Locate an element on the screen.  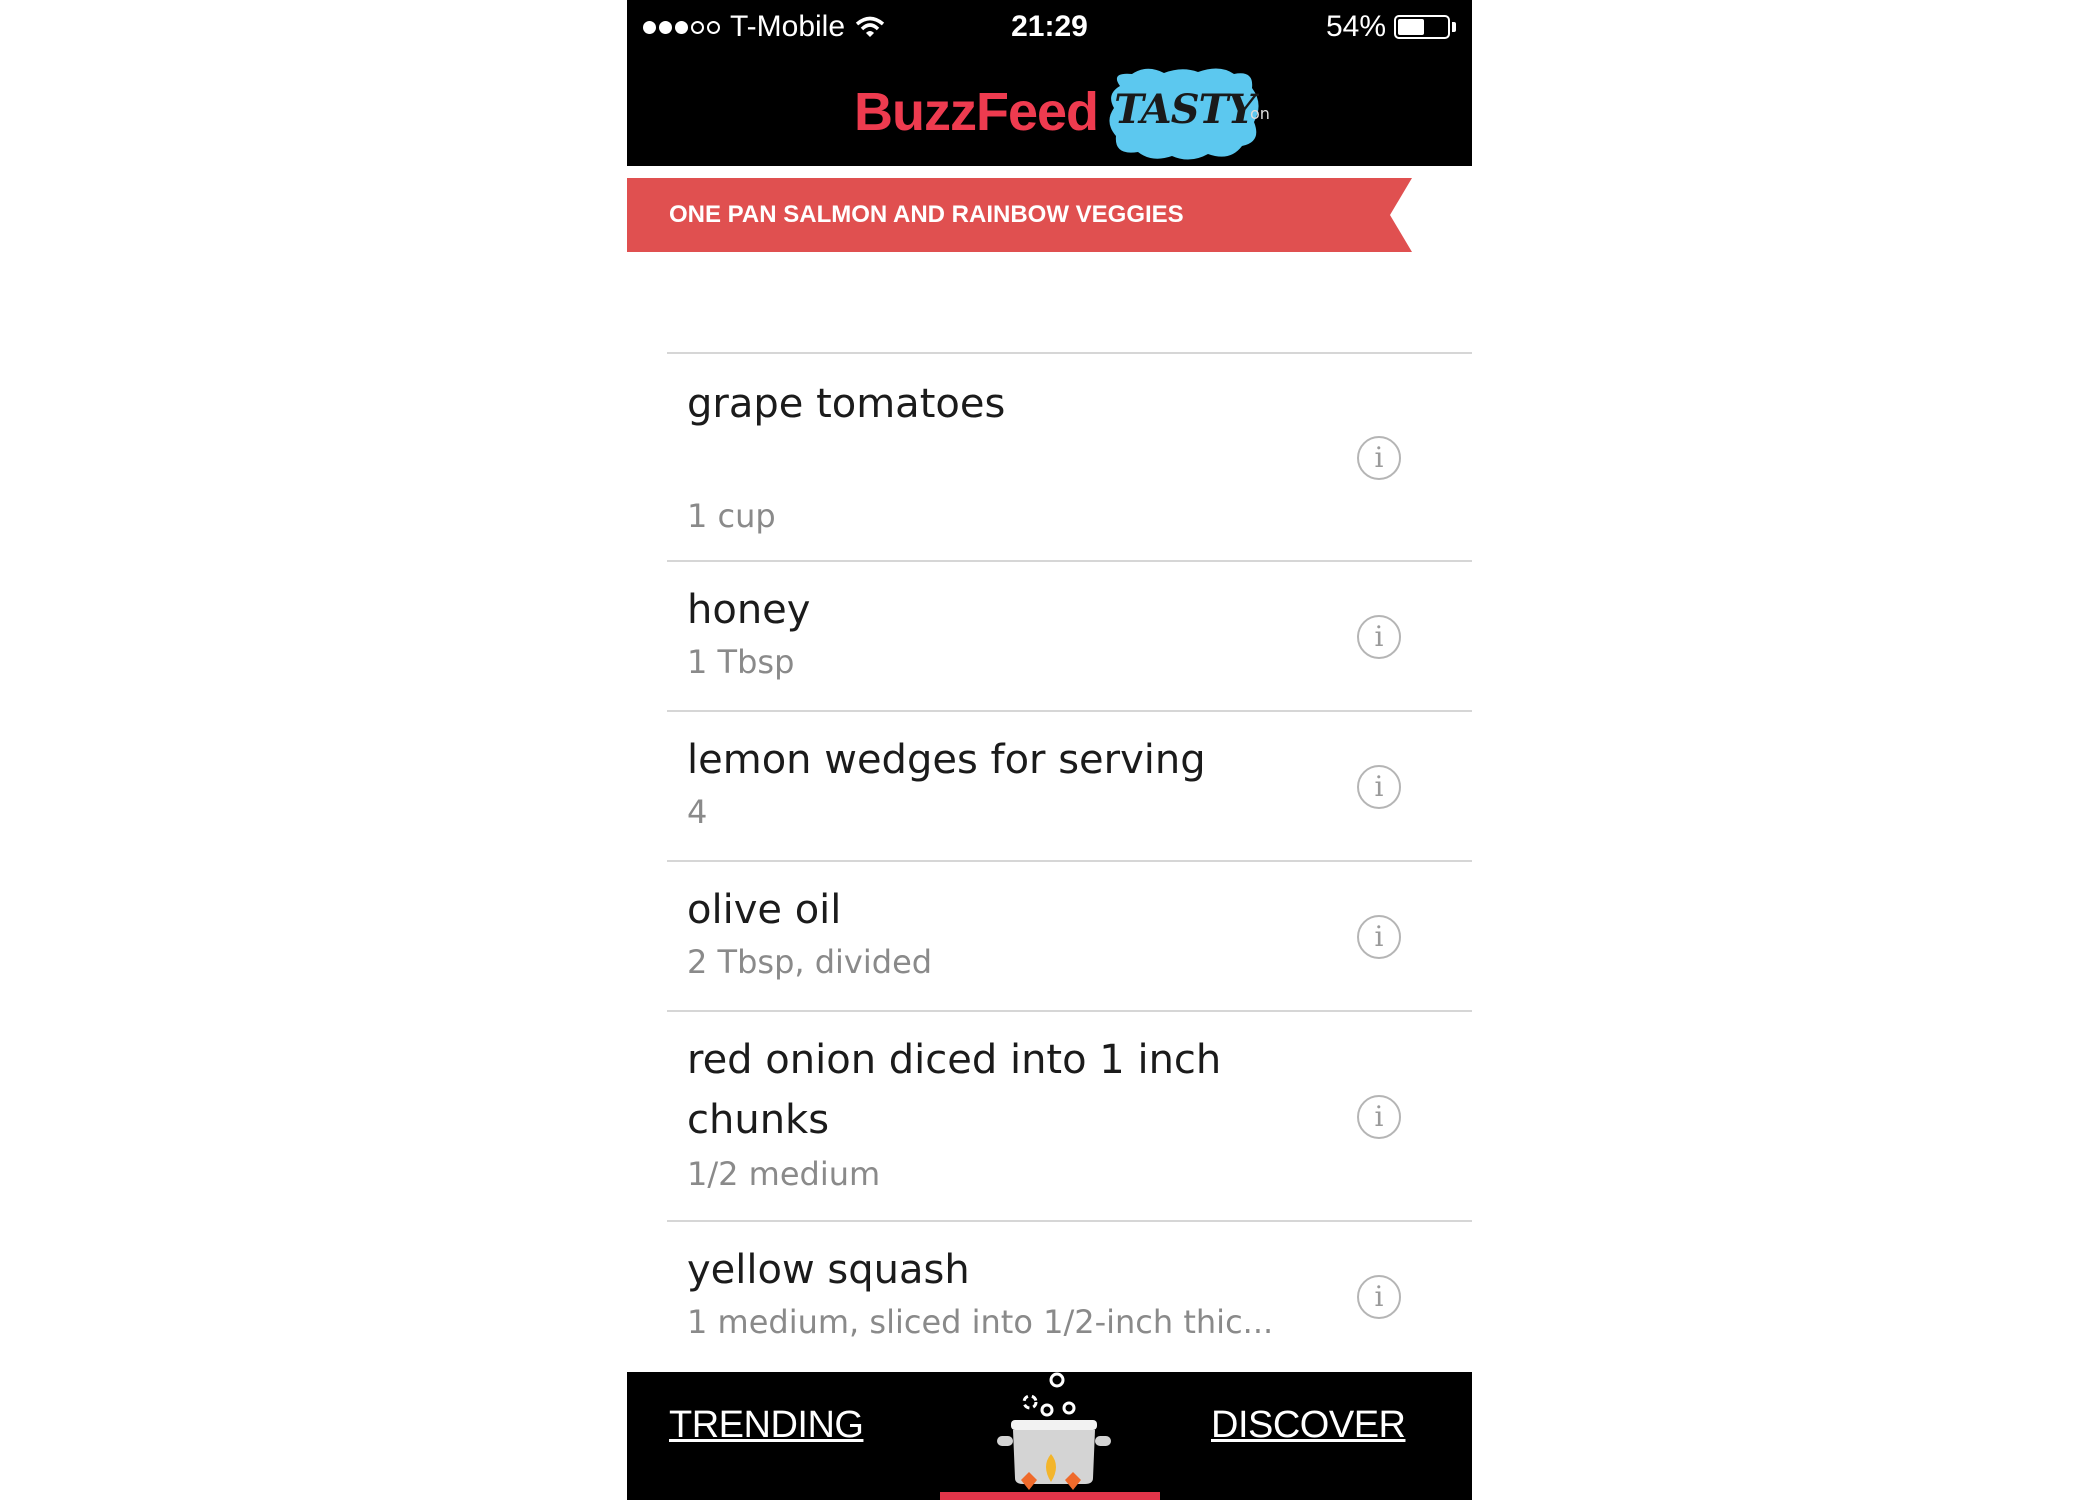
status-bar: T-Mobile 21:29 54% is located at coordinates (1049, 28).